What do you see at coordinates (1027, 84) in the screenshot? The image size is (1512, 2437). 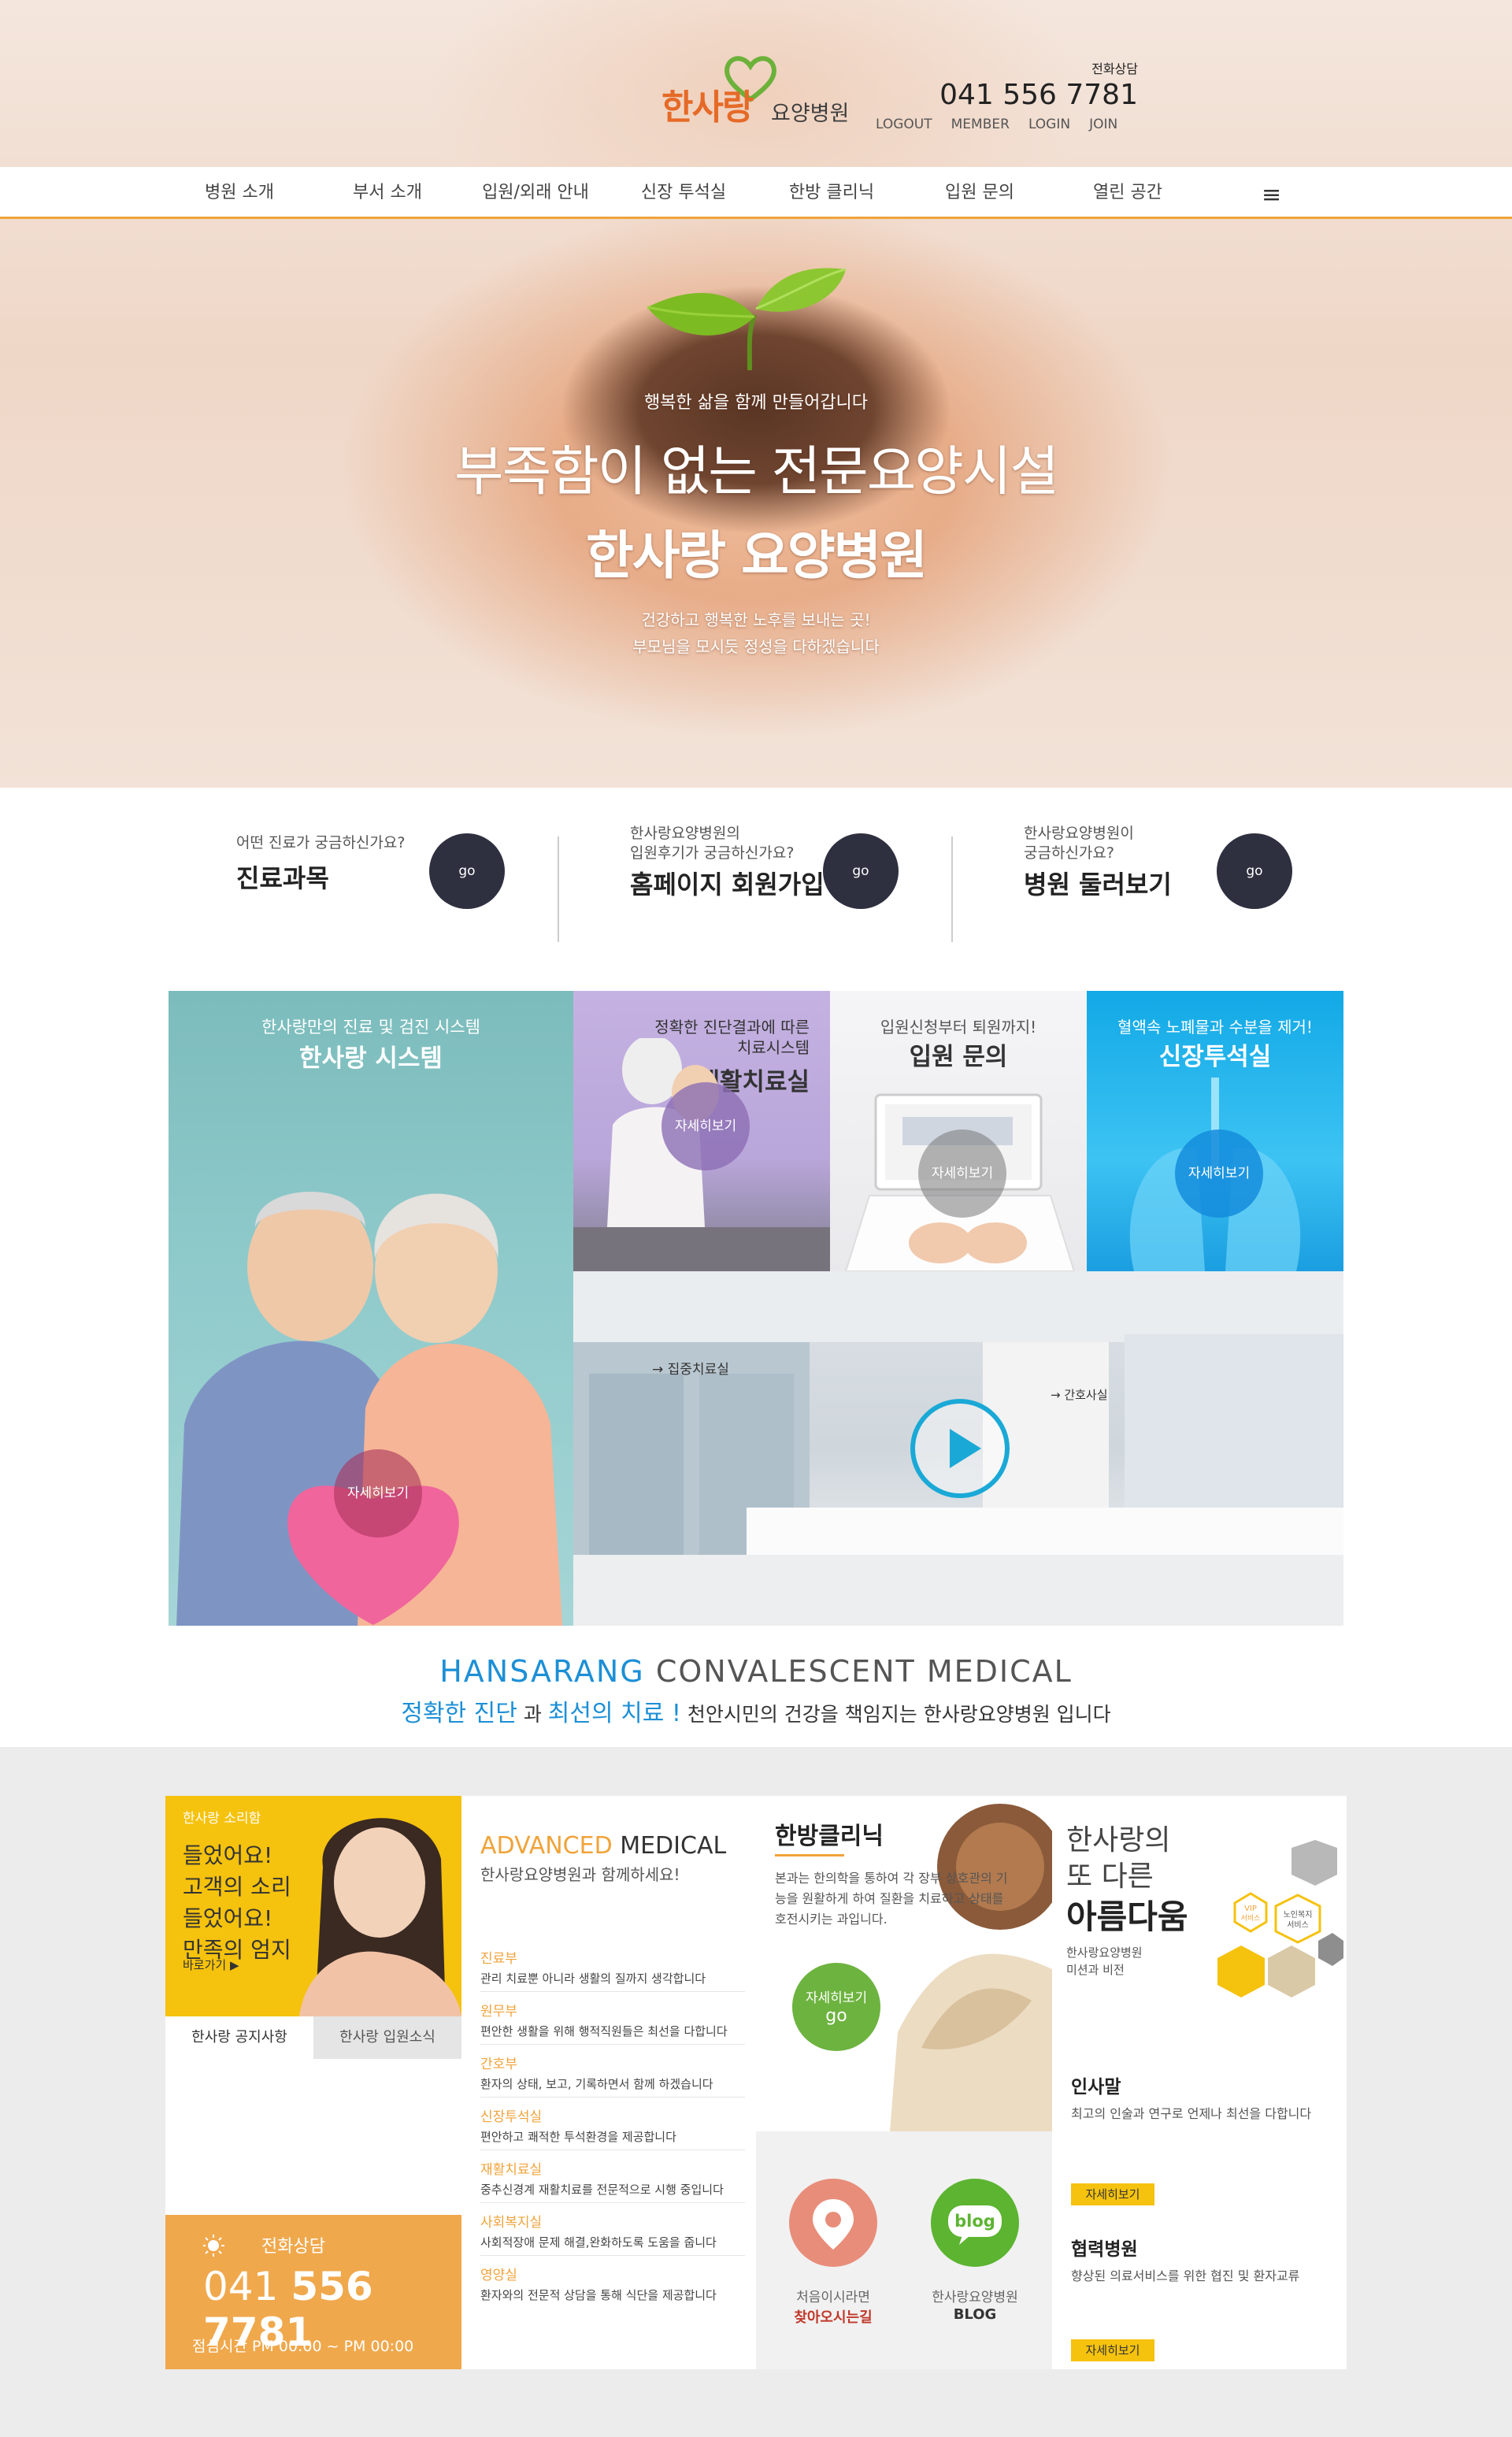 I see `header-phone: 전화상담 041 556 7781` at bounding box center [1027, 84].